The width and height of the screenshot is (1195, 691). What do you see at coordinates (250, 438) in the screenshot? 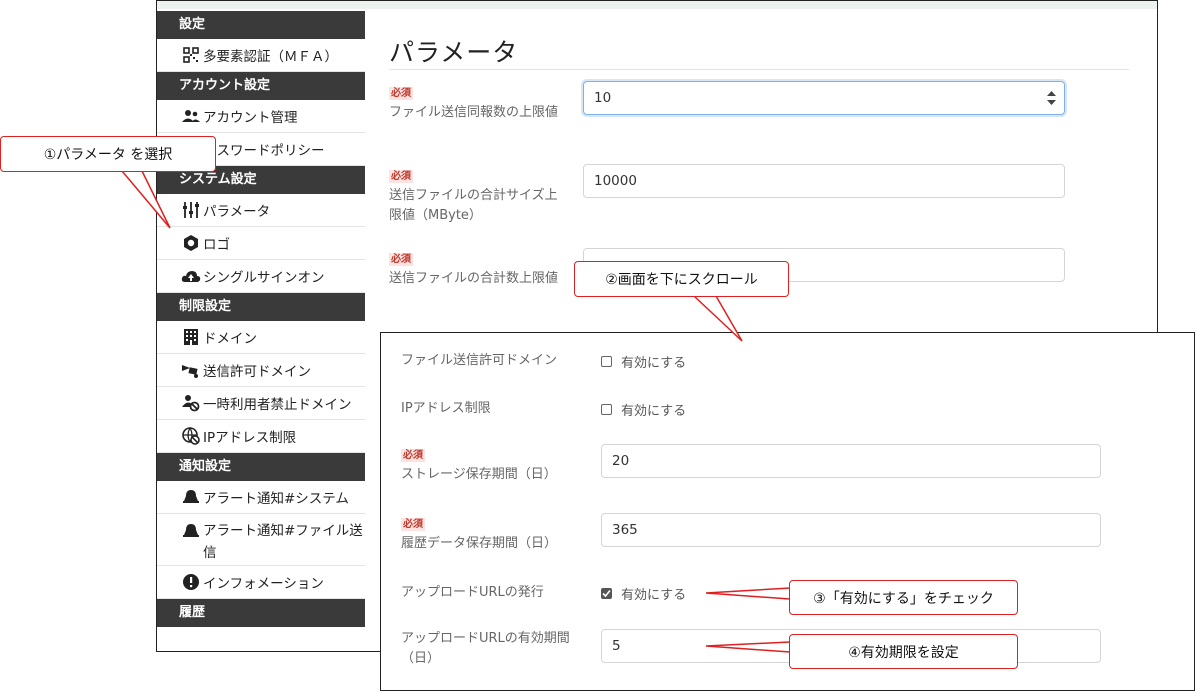
I see `sidebar-item-label: IPアドレス制限` at bounding box center [250, 438].